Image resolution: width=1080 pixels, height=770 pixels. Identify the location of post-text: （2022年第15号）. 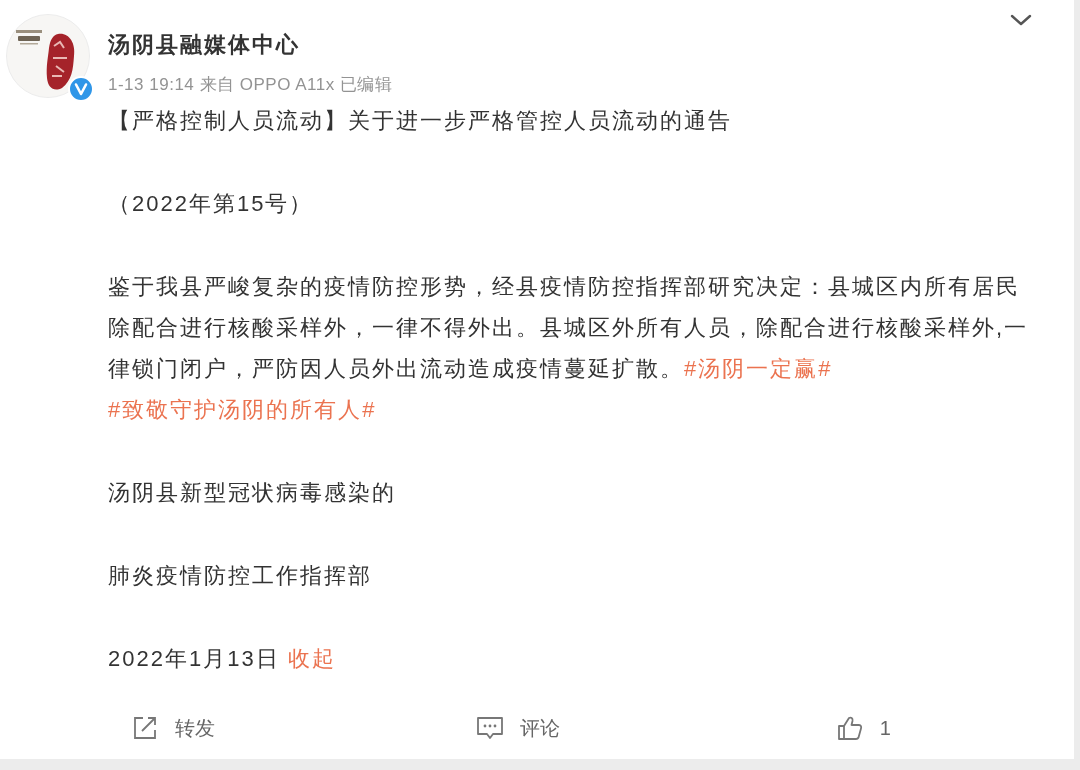
(211, 204).